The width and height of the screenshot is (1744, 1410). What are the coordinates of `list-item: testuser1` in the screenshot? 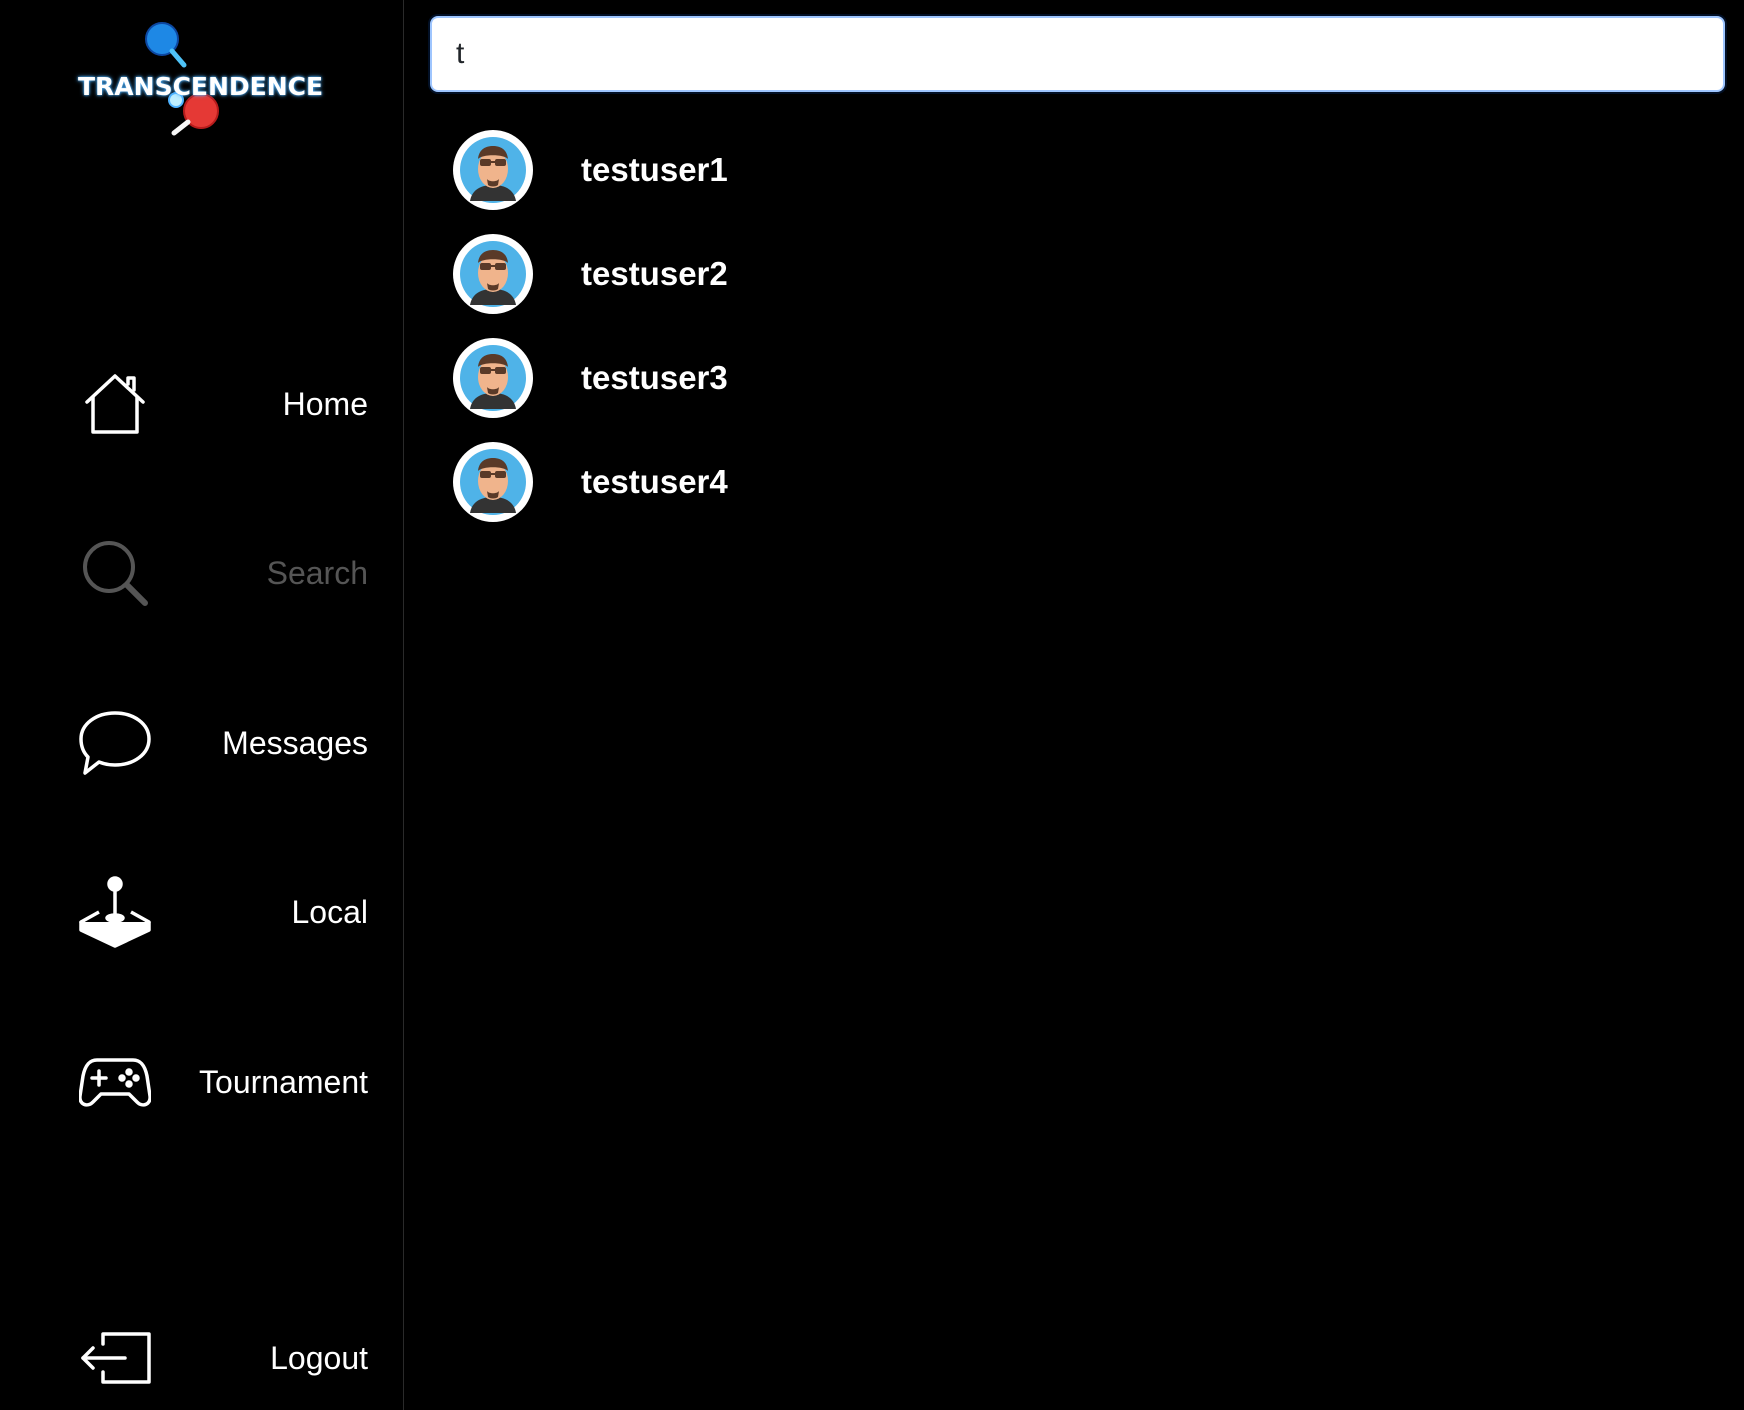 It's located at (903, 170).